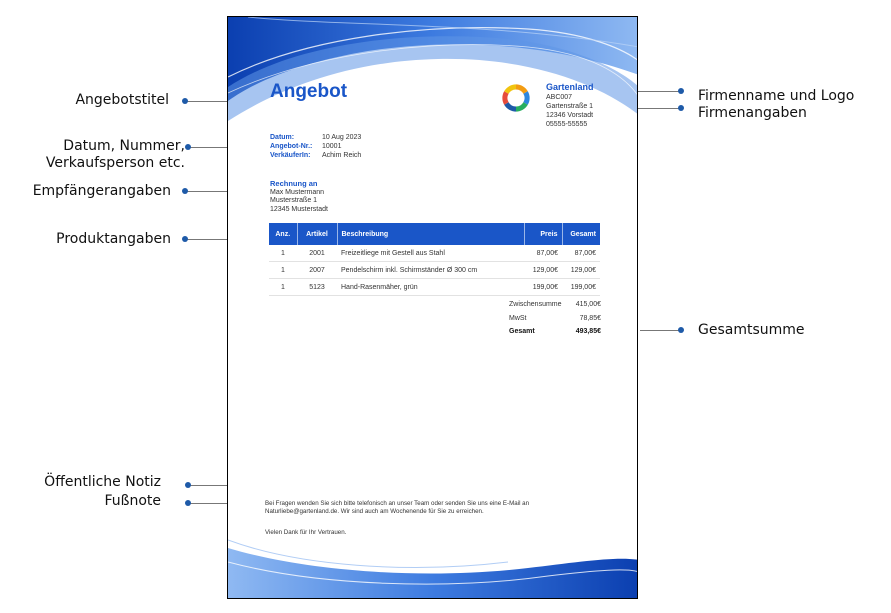  What do you see at coordinates (430, 253) in the screenshot?
I see `cell-description: Freizeitliege mit Gestell aus Stahl` at bounding box center [430, 253].